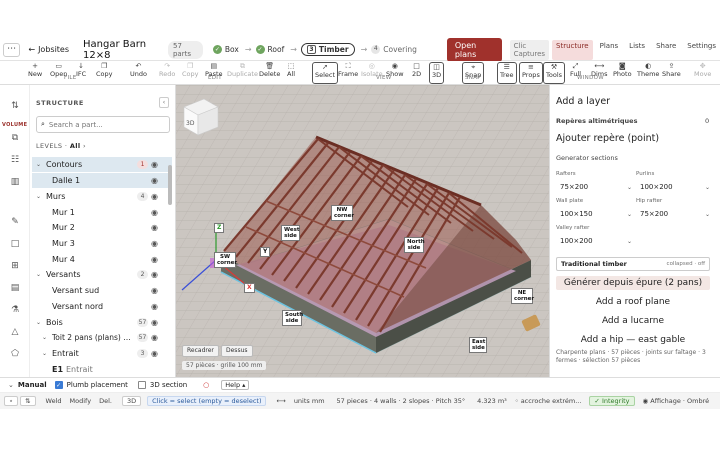  I want to click on ifc-button: ↓ IFC, so click(81, 73).